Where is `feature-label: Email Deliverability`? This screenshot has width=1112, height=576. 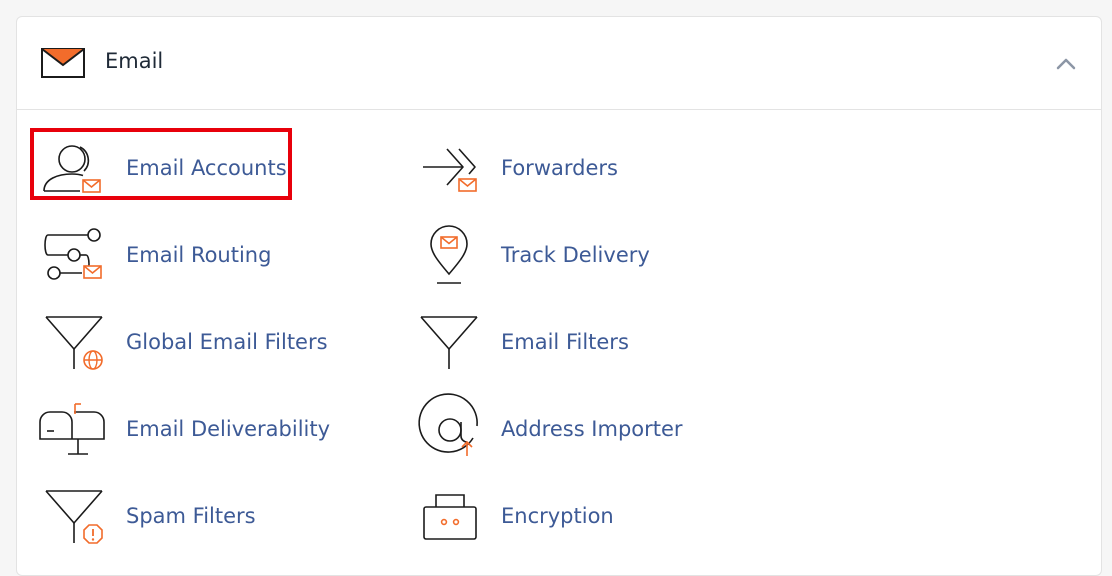 feature-label: Email Deliverability is located at coordinates (228, 429).